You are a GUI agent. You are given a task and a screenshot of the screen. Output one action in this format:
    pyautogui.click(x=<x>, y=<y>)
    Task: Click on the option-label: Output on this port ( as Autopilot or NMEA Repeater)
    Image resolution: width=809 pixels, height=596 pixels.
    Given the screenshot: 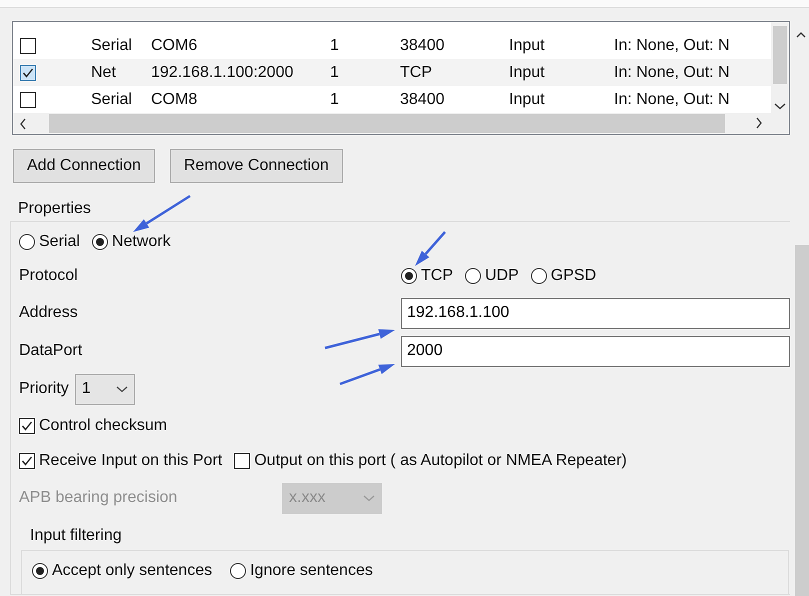 What is the action you would take?
    pyautogui.click(x=440, y=461)
    